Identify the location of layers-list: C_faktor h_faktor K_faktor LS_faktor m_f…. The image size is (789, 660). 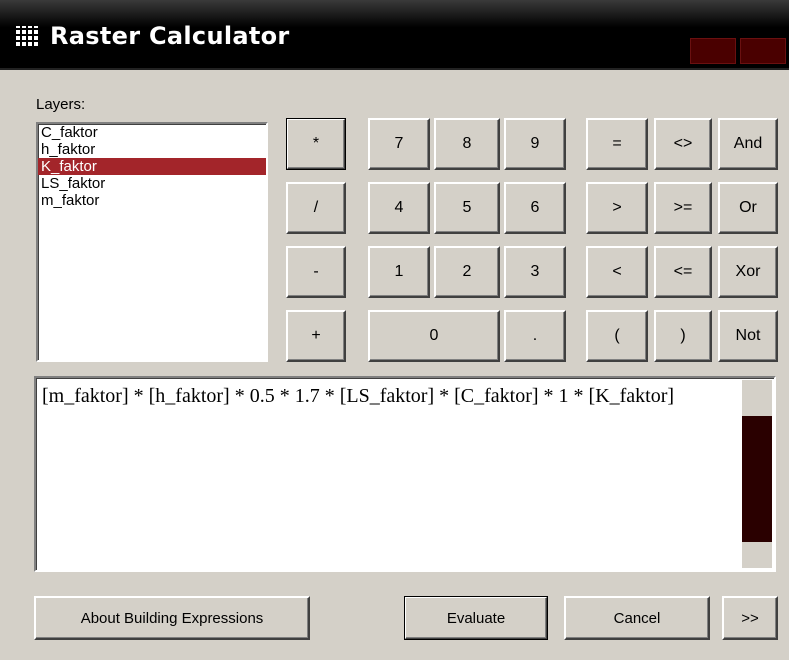
(152, 242).